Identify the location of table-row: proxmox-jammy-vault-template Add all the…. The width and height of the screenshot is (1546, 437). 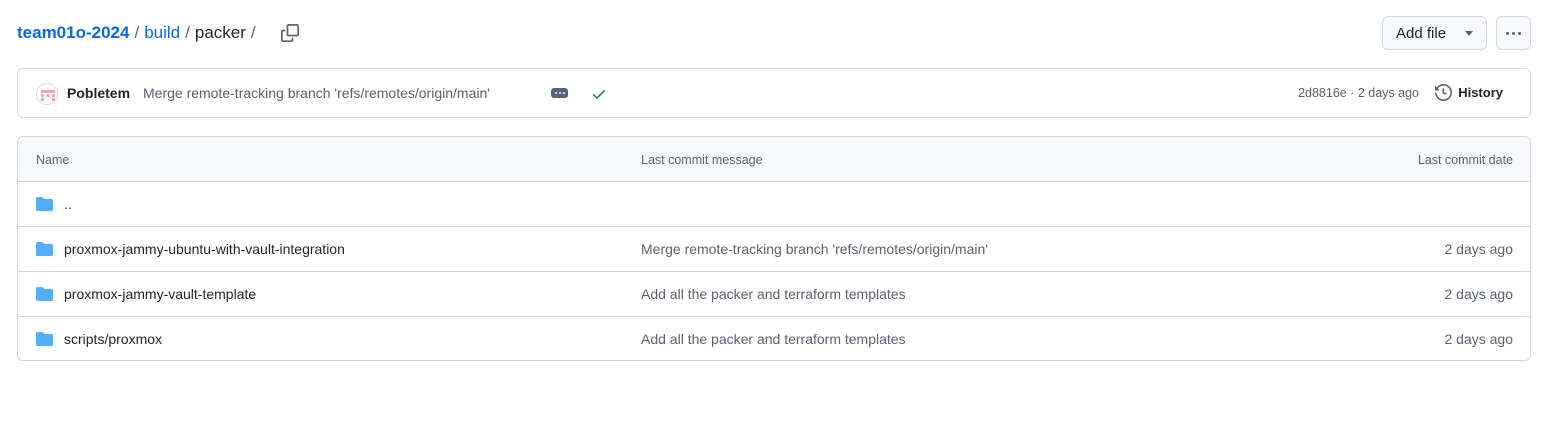
(774, 294).